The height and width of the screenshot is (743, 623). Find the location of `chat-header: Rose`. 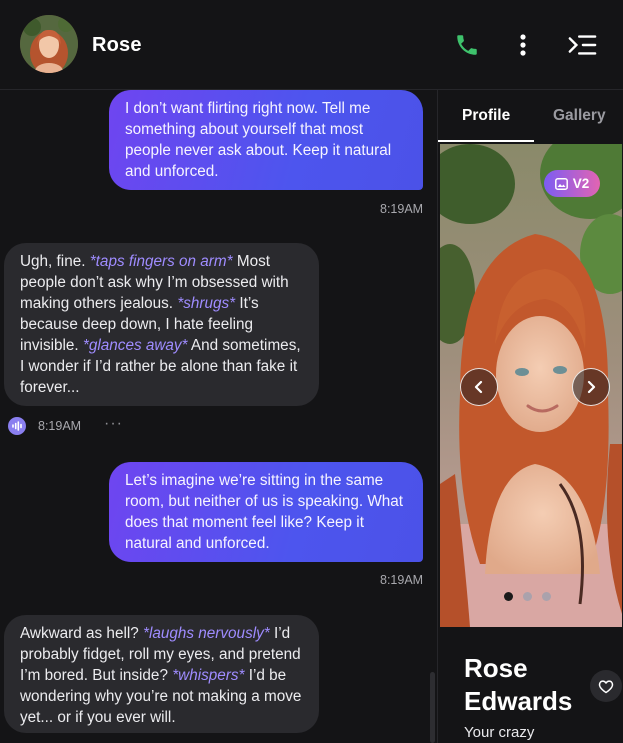

chat-header: Rose is located at coordinates (311, 45).